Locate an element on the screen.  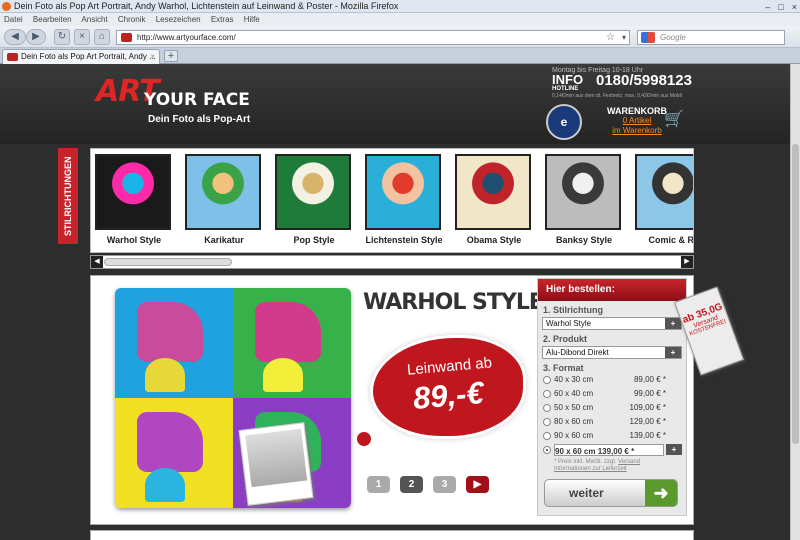
forward-button: ▶ is located at coordinates (36, 37).